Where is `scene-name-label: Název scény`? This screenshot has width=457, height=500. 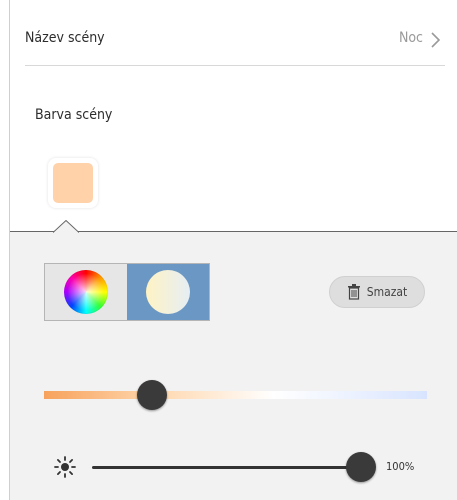 scene-name-label: Název scény is located at coordinates (65, 38).